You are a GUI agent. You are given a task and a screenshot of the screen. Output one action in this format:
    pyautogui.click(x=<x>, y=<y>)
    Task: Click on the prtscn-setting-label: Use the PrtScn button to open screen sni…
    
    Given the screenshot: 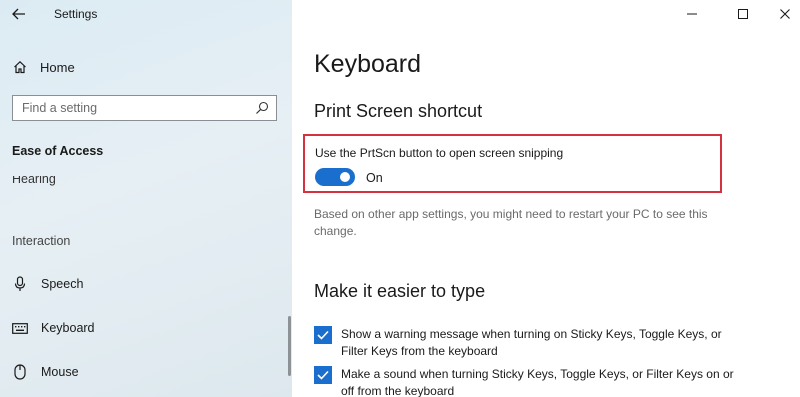 What is the action you would take?
    pyautogui.click(x=439, y=153)
    